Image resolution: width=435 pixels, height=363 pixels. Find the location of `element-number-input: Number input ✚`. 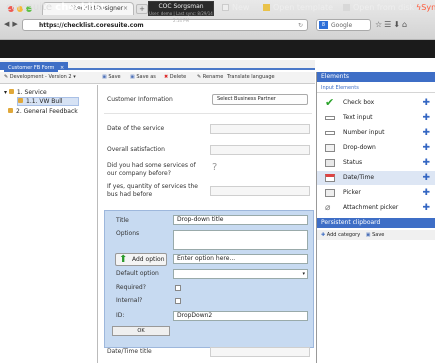

element-number-input: Number input ✚ is located at coordinates (376, 133).